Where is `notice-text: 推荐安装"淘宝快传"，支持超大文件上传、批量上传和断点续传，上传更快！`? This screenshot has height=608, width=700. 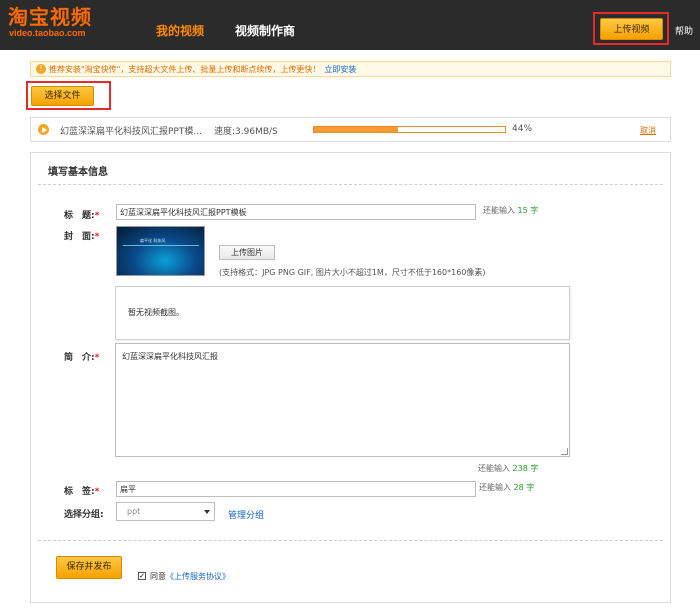 notice-text: 推荐安装"淘宝快传"，支持超大文件上传、批量上传和断点续传，上传更快！ is located at coordinates (185, 69).